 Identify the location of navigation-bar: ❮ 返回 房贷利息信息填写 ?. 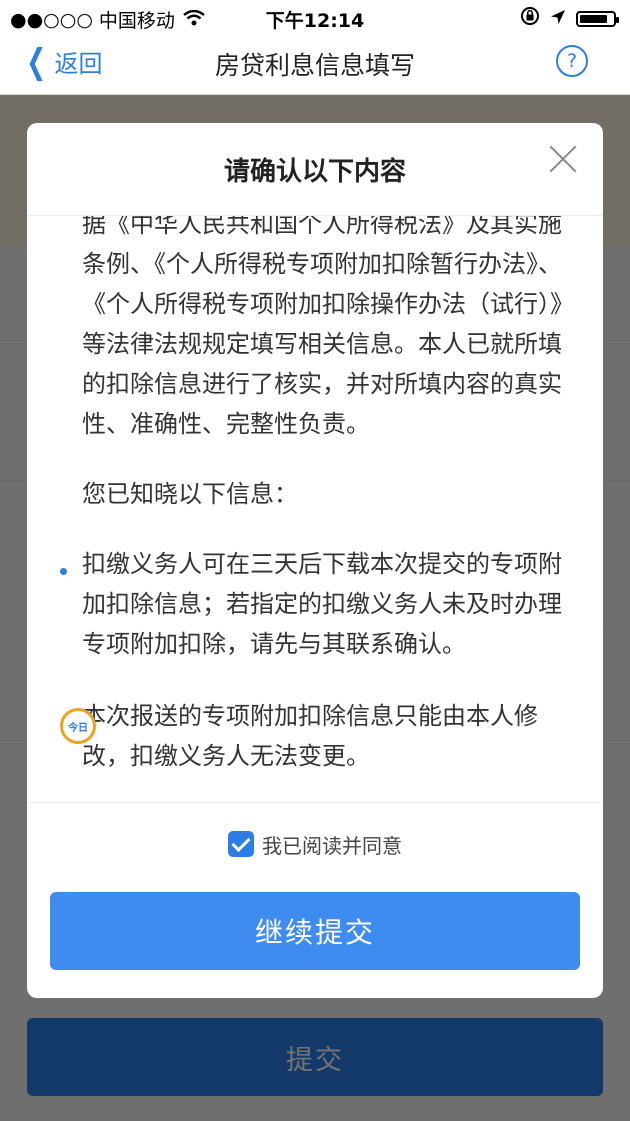
(315, 65).